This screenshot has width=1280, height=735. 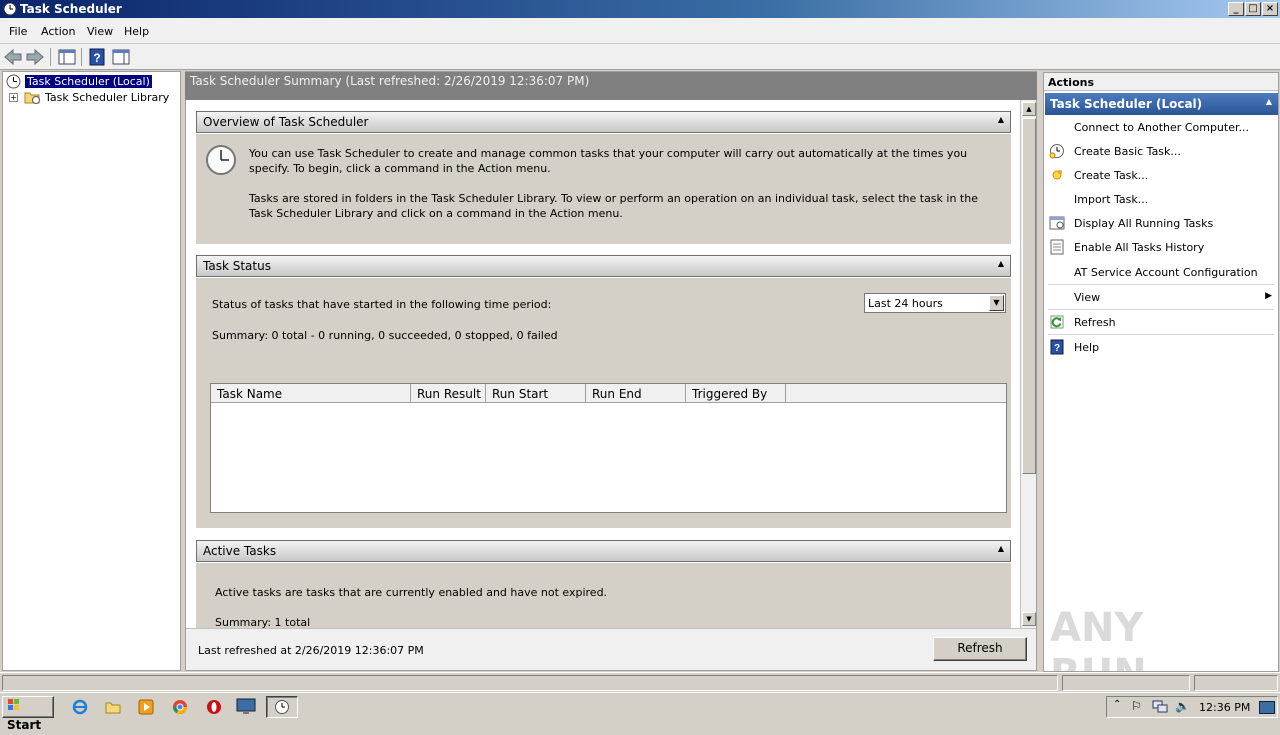 I want to click on folder-icon, so click(x=113, y=707).